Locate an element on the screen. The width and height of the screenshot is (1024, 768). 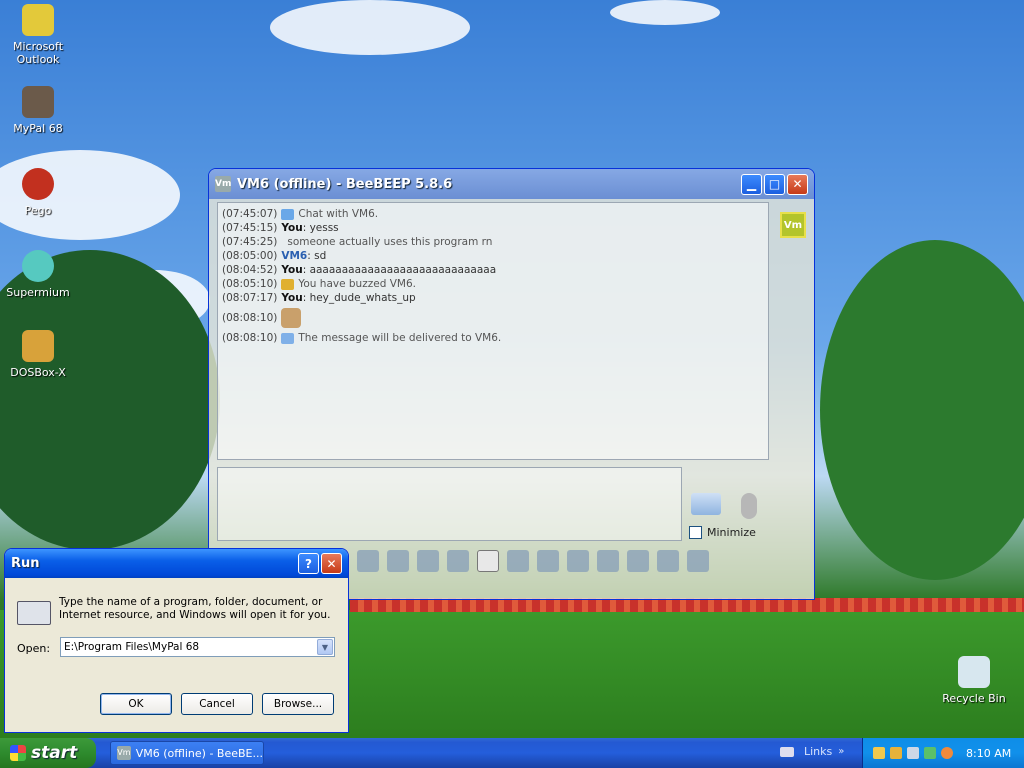
minimize-checkbox is located at coordinates (695, 532).